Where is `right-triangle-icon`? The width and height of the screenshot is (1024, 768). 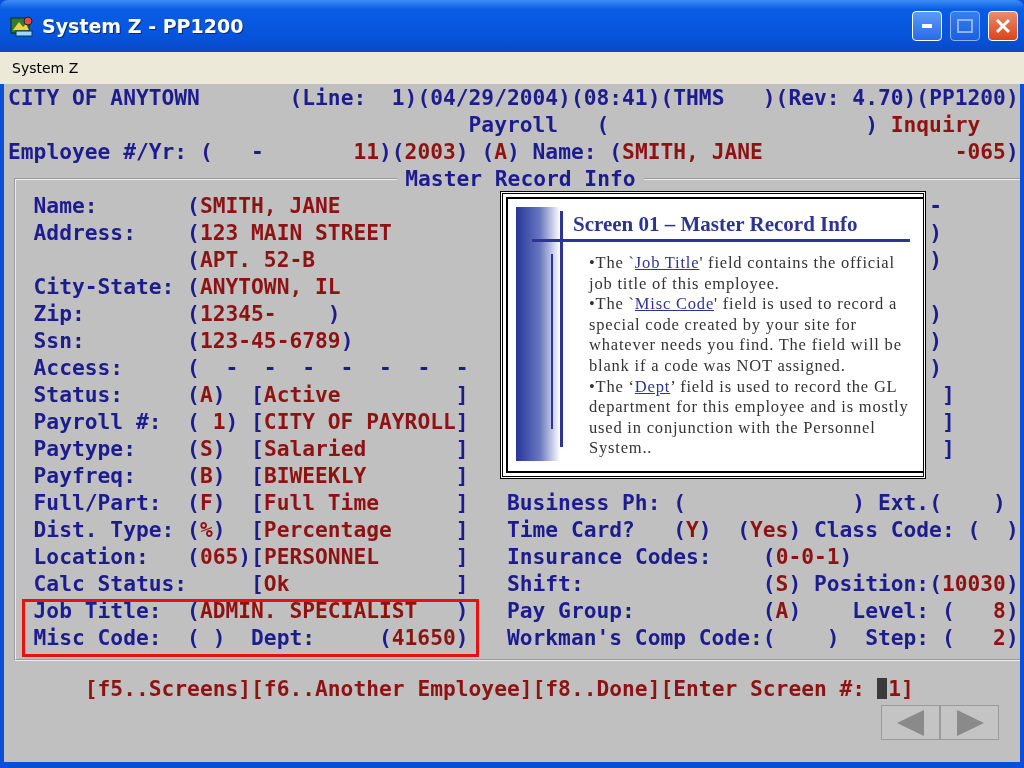
right-triangle-icon is located at coordinates (969, 722).